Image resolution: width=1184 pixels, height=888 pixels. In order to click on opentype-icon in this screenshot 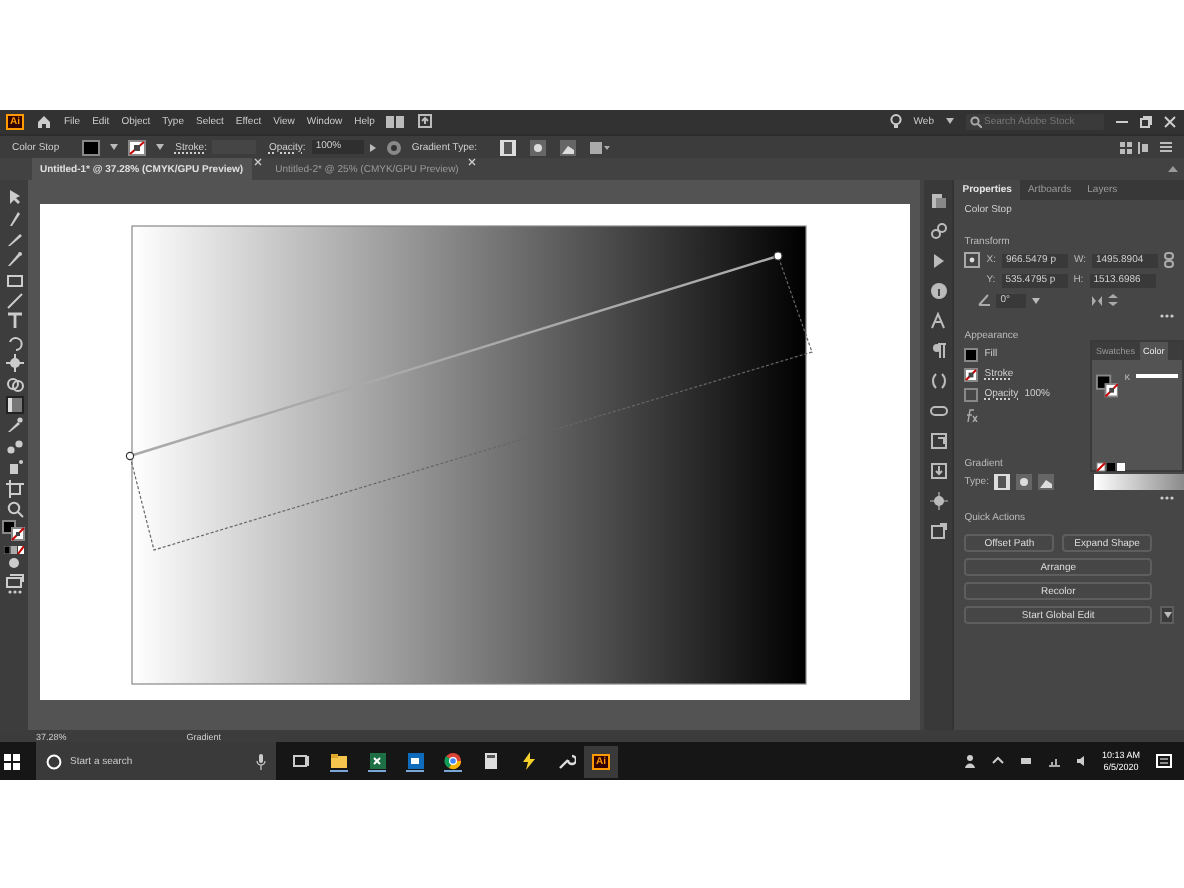, I will do `click(938, 381)`.